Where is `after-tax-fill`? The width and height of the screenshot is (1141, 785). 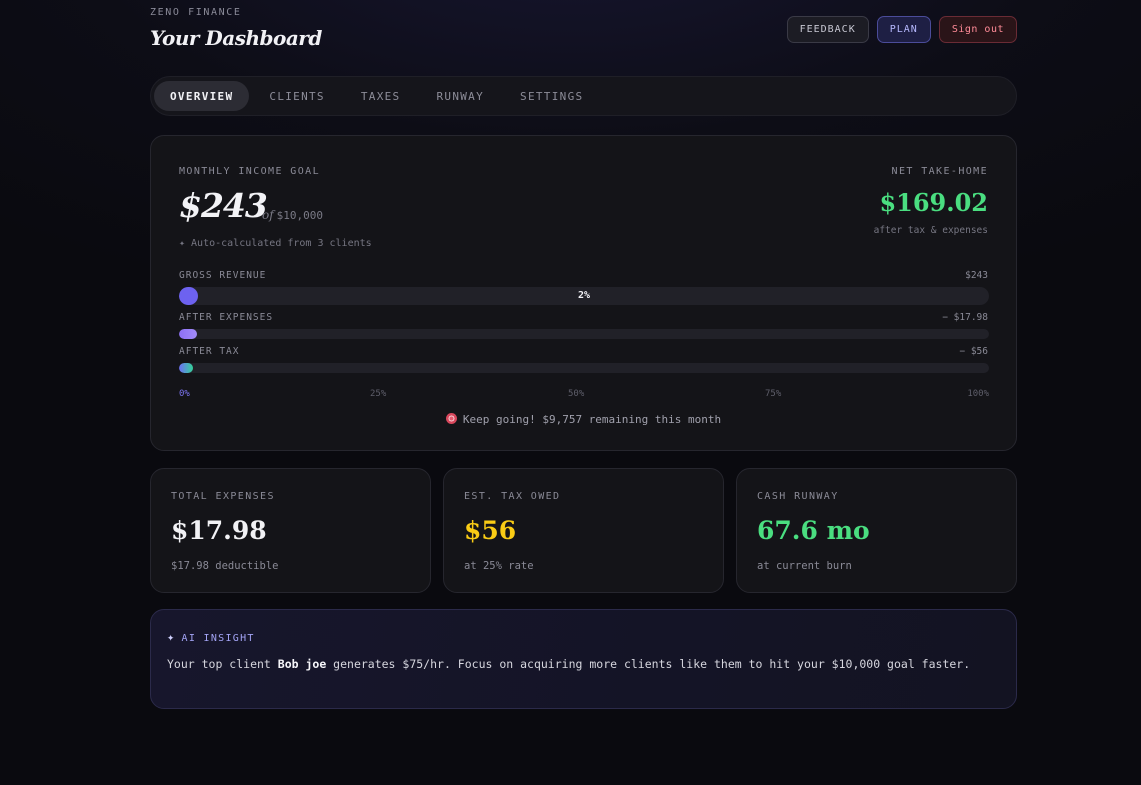 after-tax-fill is located at coordinates (186, 368).